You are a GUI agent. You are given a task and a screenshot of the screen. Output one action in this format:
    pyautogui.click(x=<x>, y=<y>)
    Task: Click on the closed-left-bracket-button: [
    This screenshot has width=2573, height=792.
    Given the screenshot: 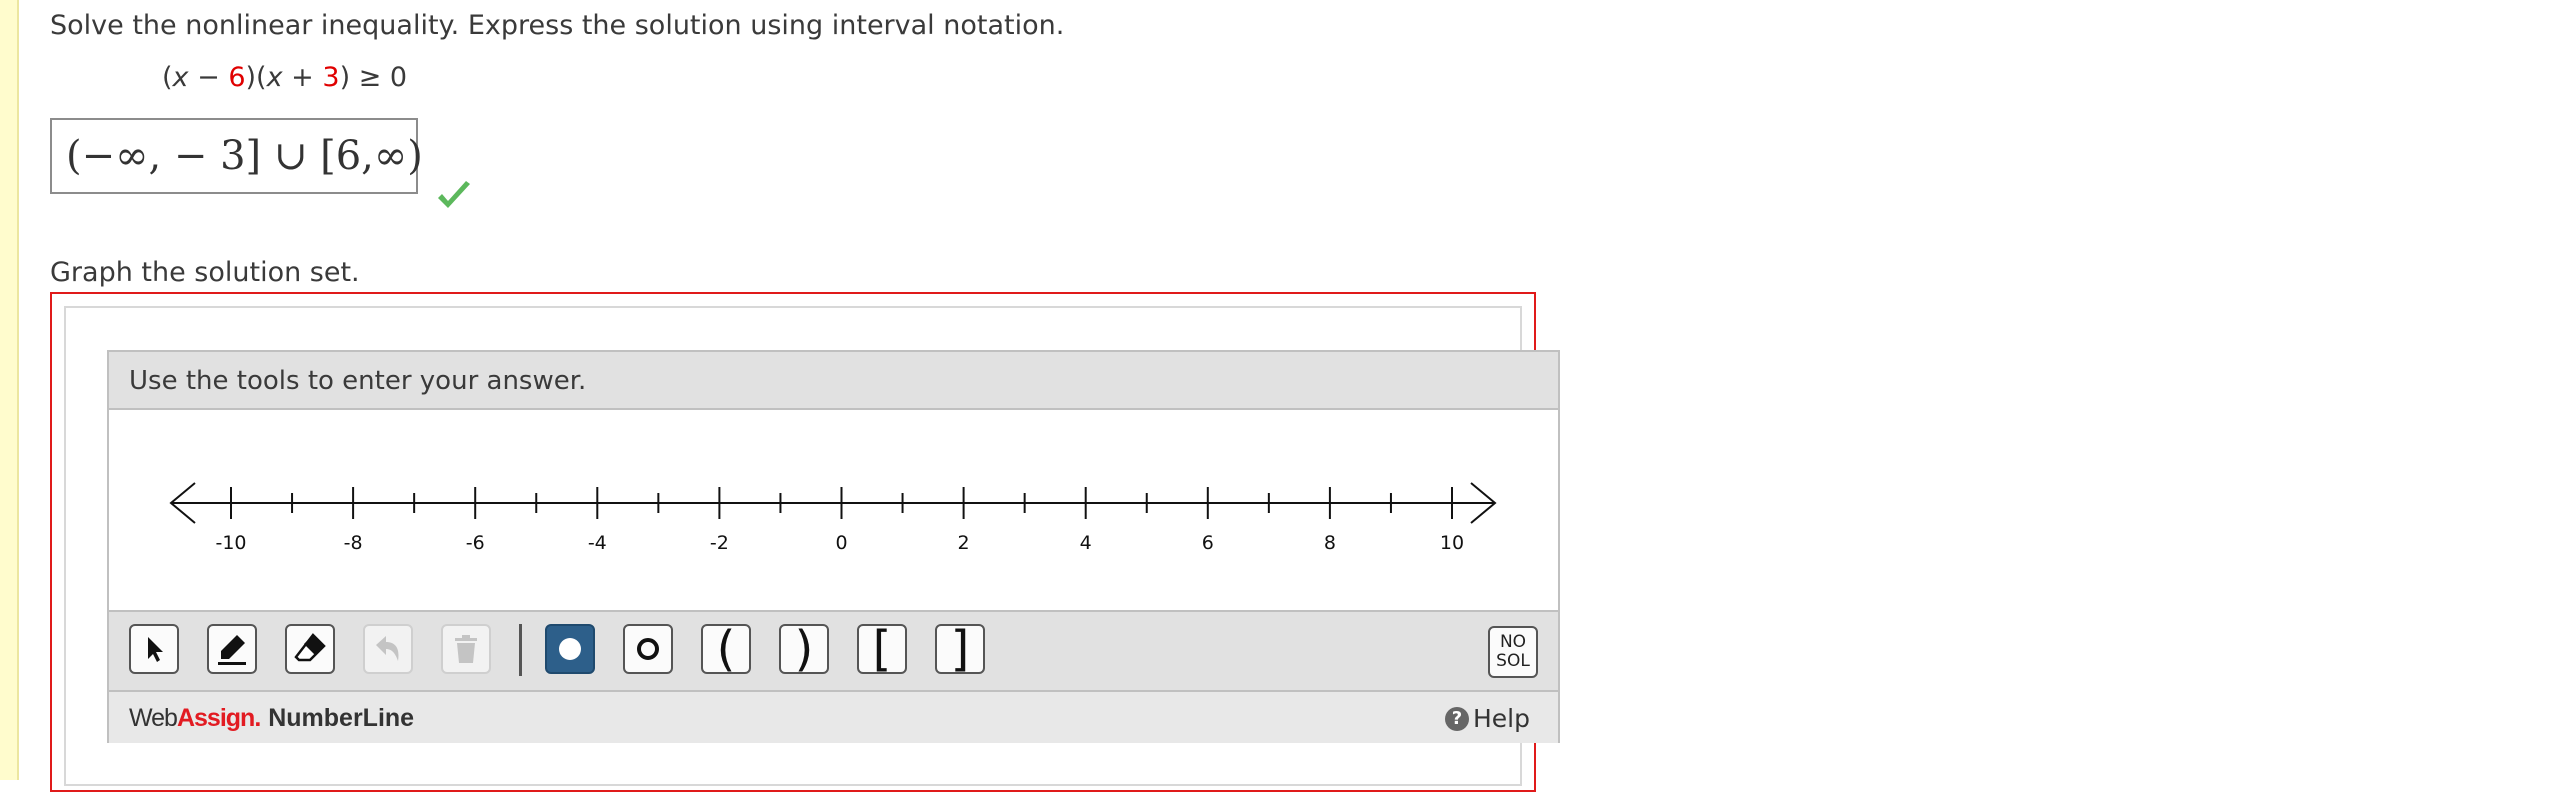 What is the action you would take?
    pyautogui.click(x=882, y=649)
    